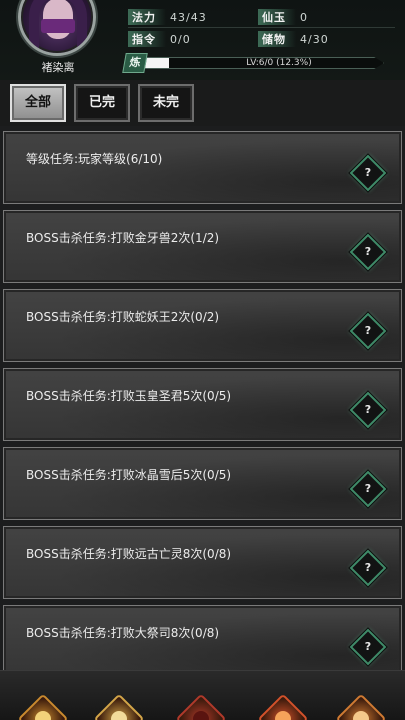 The image size is (405, 720). Describe the element at coordinates (201, 706) in the screenshot. I see `nav-red-gate` at that location.